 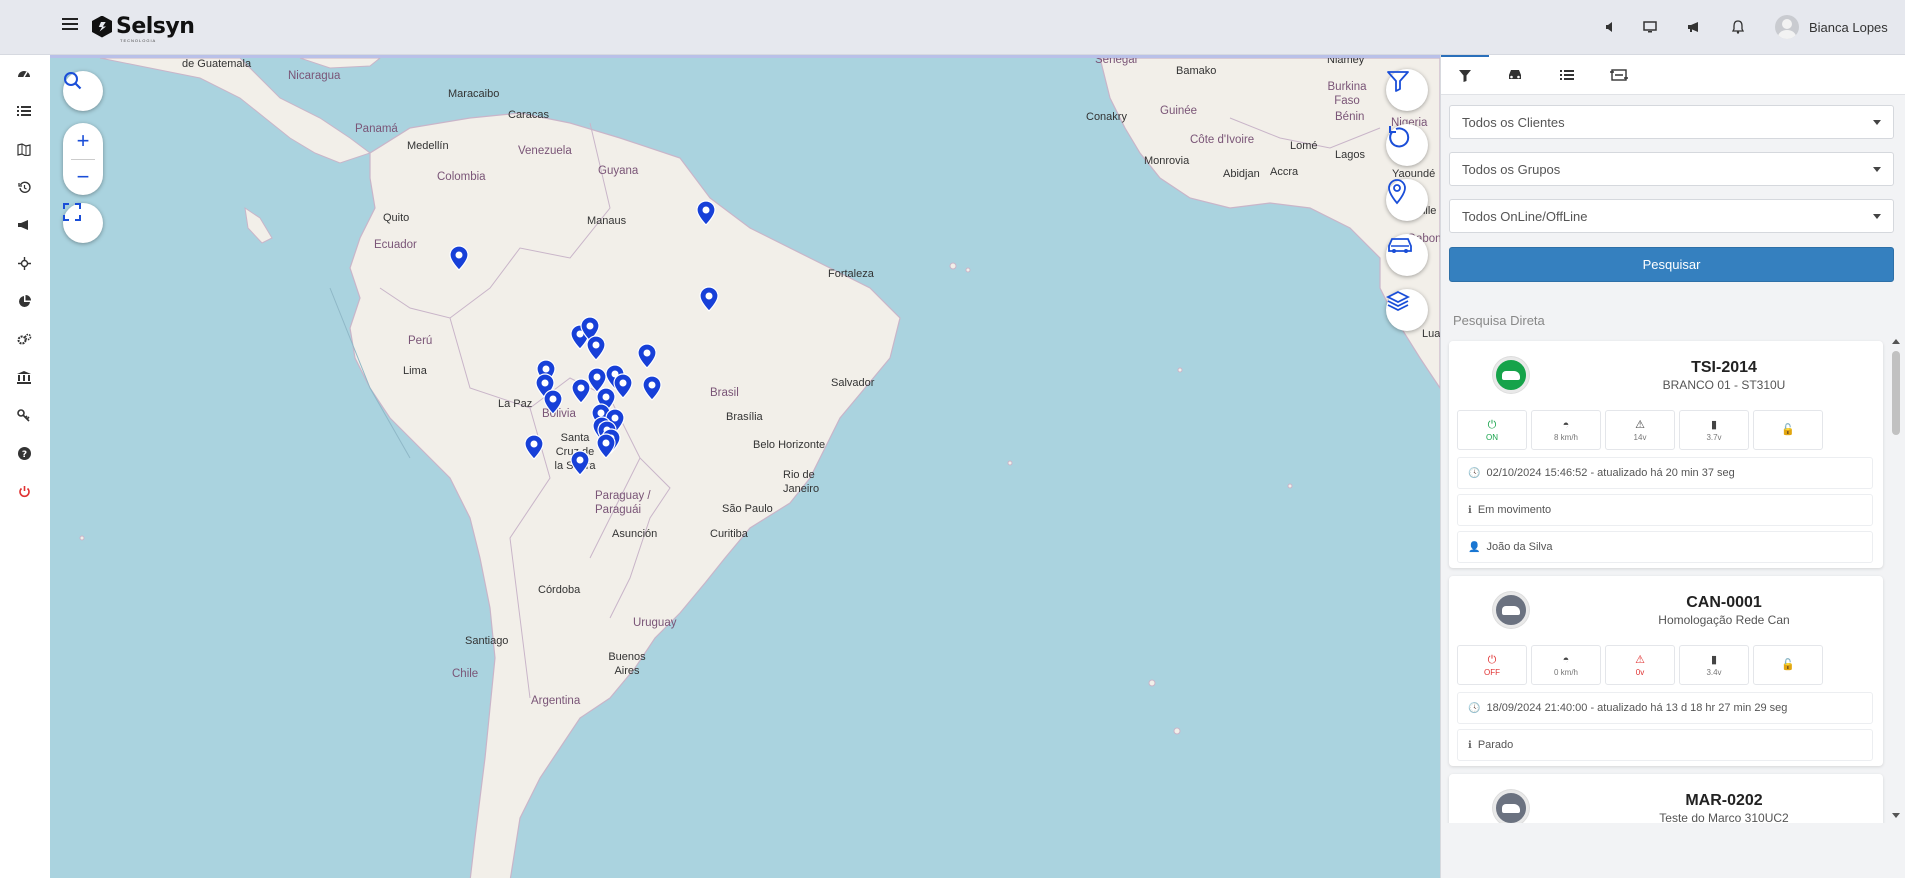 I want to click on groups-select: Todos os Grupos, so click(x=1671, y=169).